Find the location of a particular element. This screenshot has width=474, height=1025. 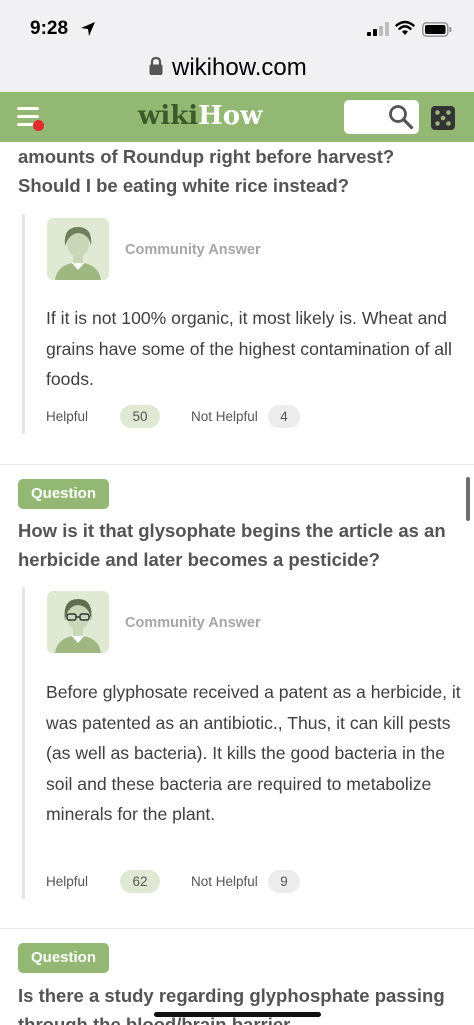

scrollbar-thumb is located at coordinates (468, 499).